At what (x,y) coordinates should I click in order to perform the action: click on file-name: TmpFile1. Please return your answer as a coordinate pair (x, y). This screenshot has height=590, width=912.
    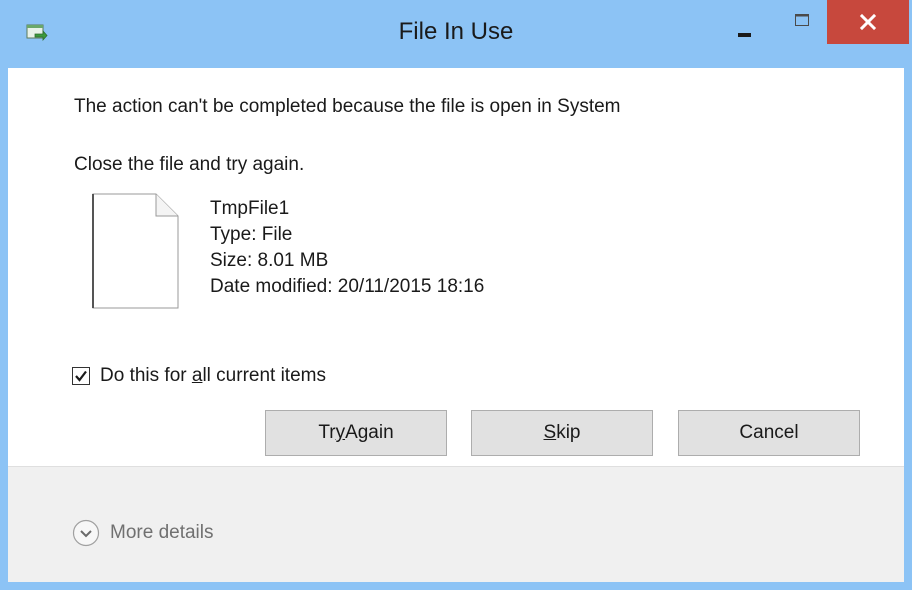
    Looking at the image, I should click on (250, 208).